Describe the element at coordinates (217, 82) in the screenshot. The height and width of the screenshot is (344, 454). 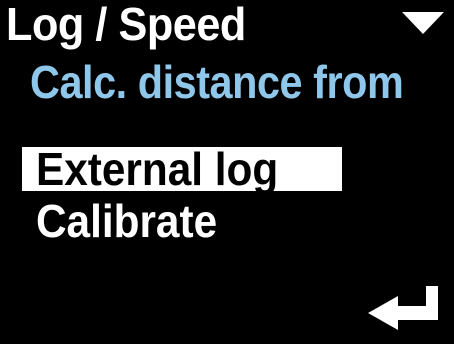
I see `page-subtitle: Calc. distance from` at that location.